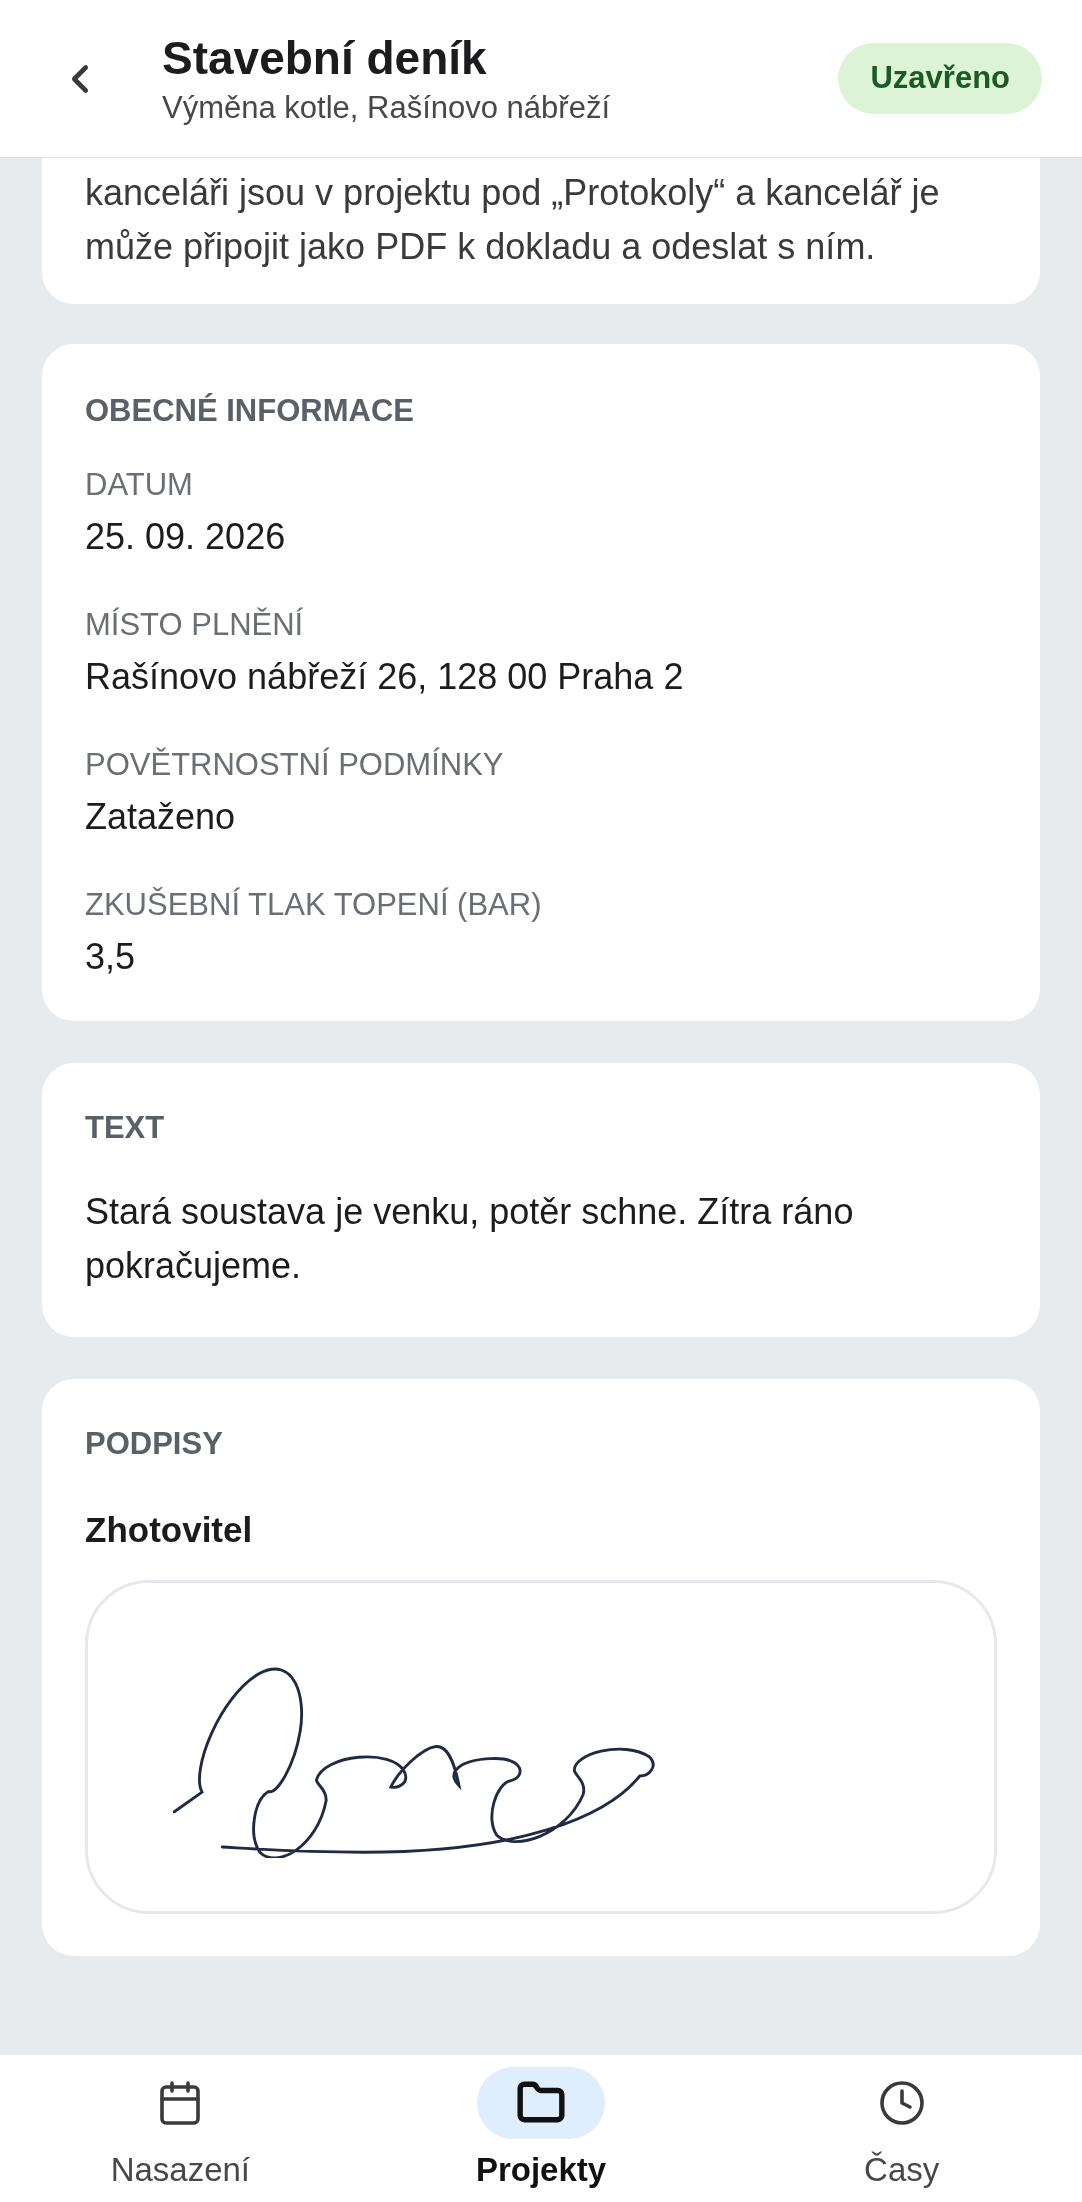 This screenshot has width=1082, height=2202. I want to click on field-label: MÍSTO PLNĚNÍ, so click(195, 624).